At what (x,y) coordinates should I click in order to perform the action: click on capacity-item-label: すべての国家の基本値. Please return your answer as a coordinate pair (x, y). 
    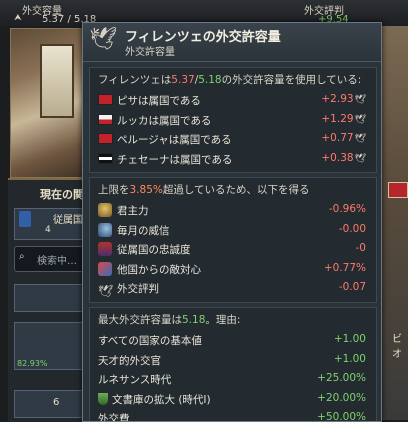
    Looking at the image, I should click on (150, 341).